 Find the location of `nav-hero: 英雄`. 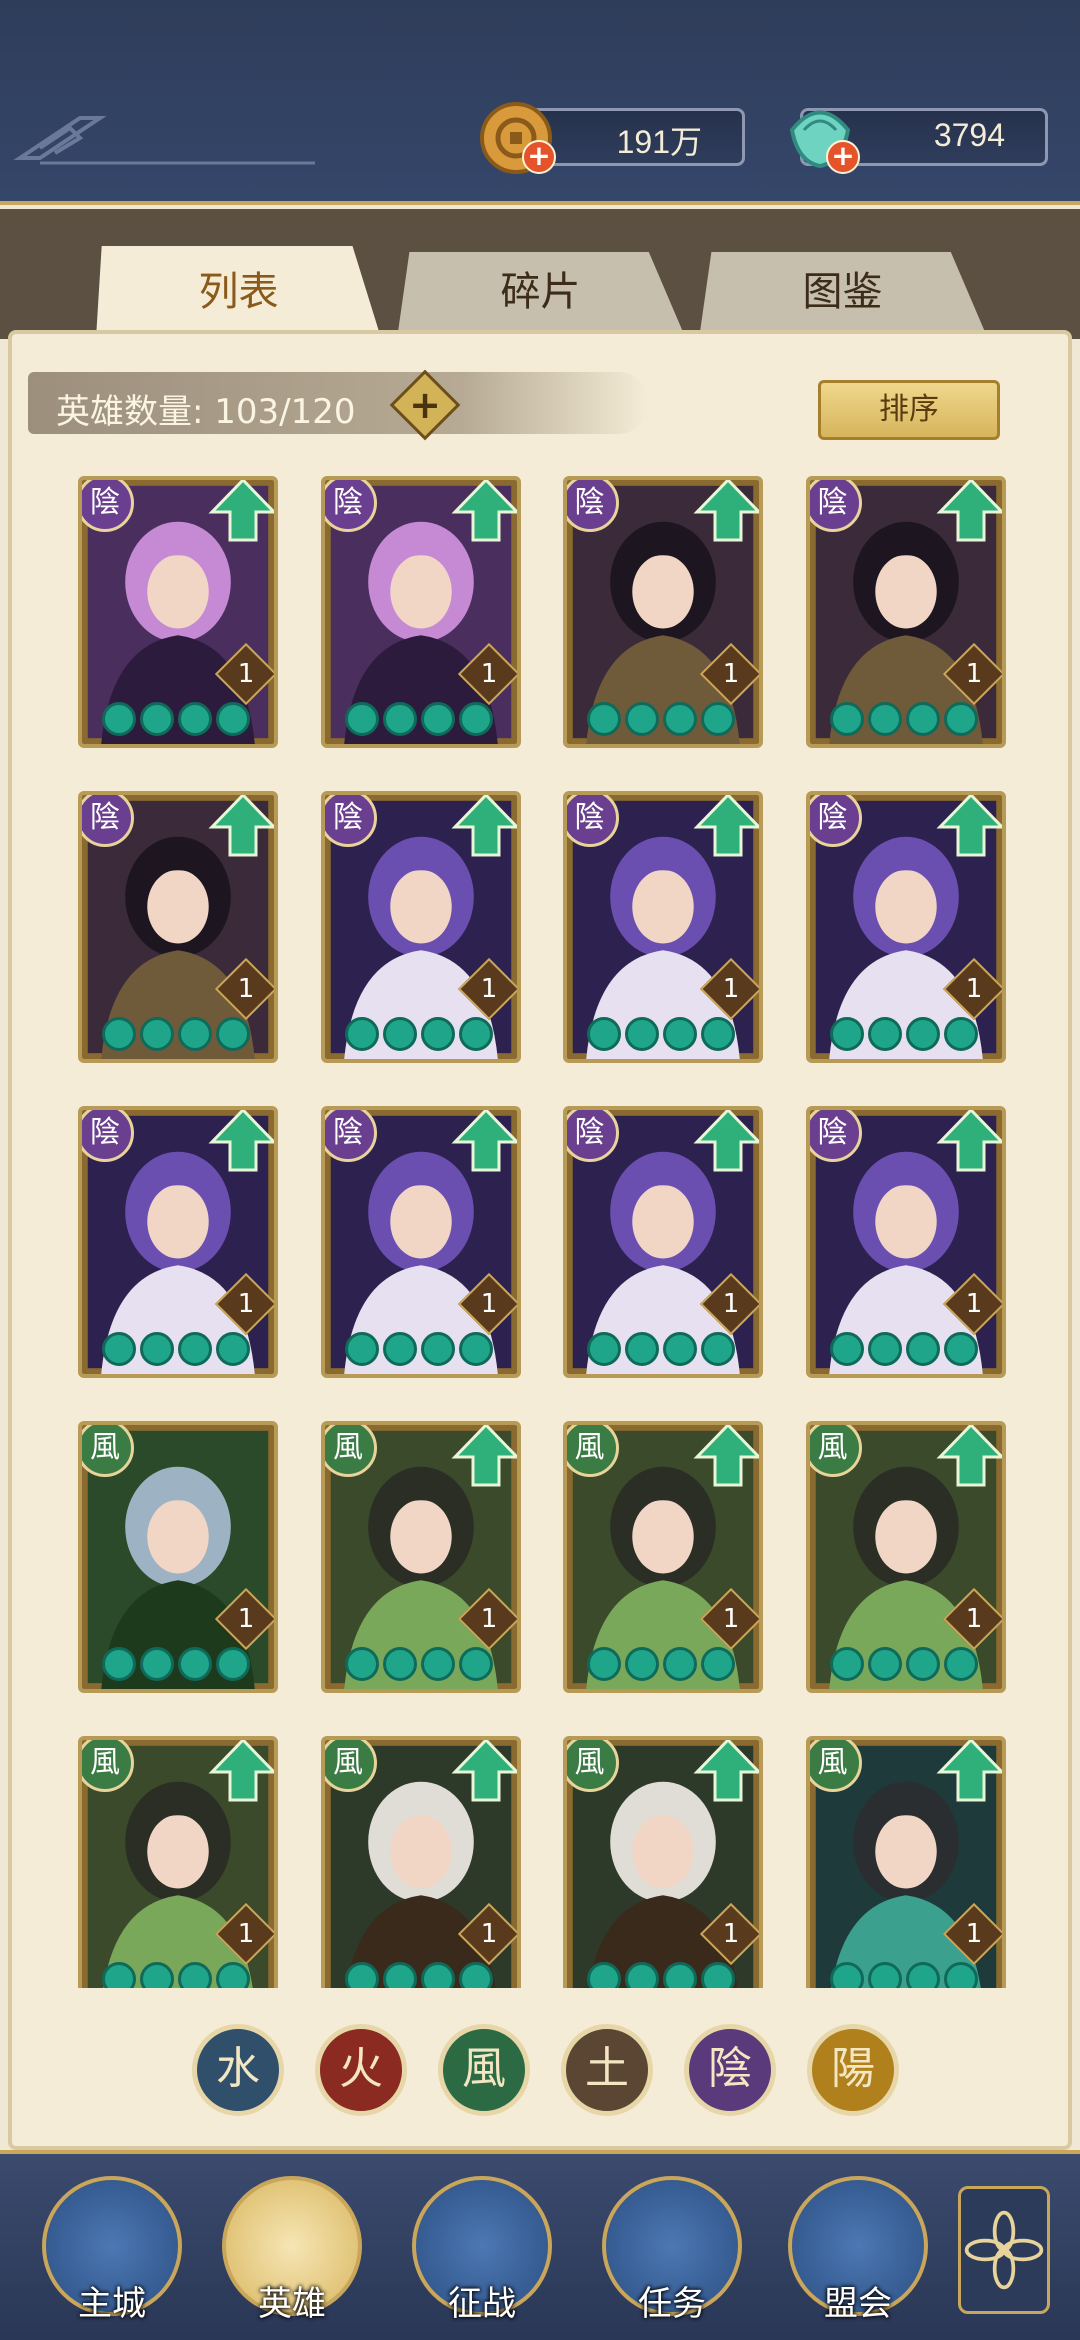

nav-hero: 英雄 is located at coordinates (292, 2251).